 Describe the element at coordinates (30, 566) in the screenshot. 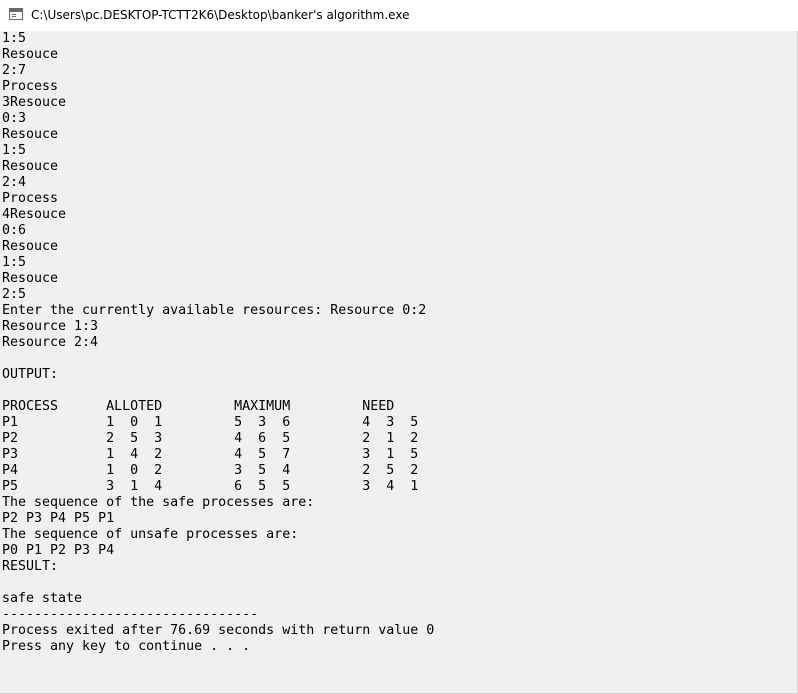

I see `console-line: RESULT:` at that location.